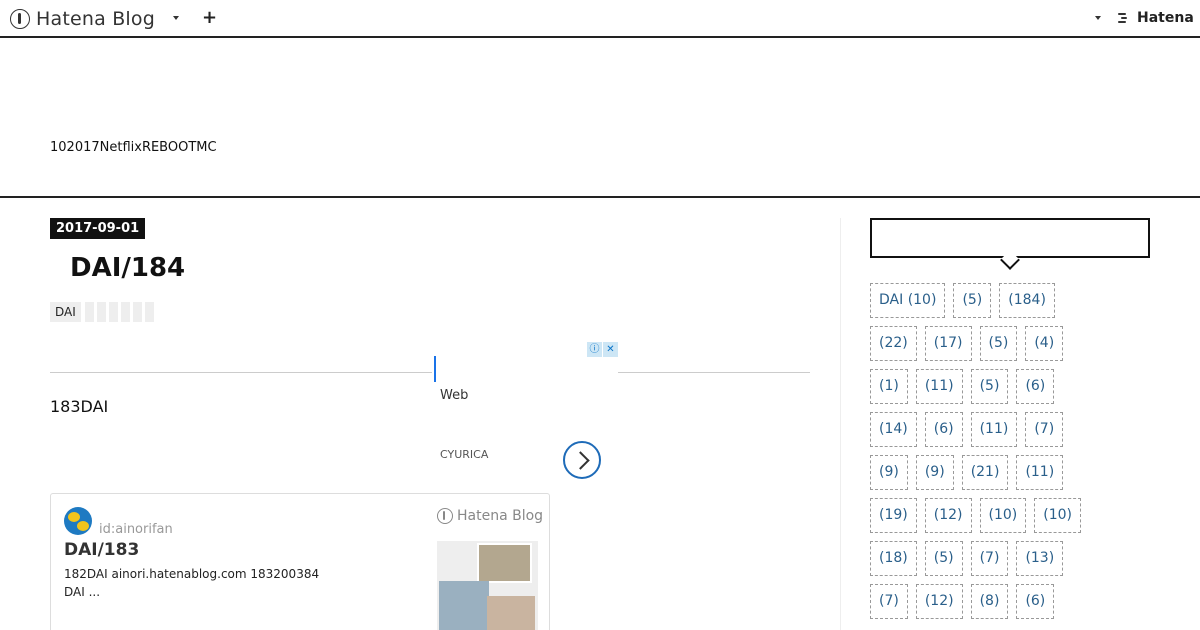 The height and width of the screenshot is (630, 1200). I want to click on hatena-blog-logo: Hatena Blog, so click(82, 19).